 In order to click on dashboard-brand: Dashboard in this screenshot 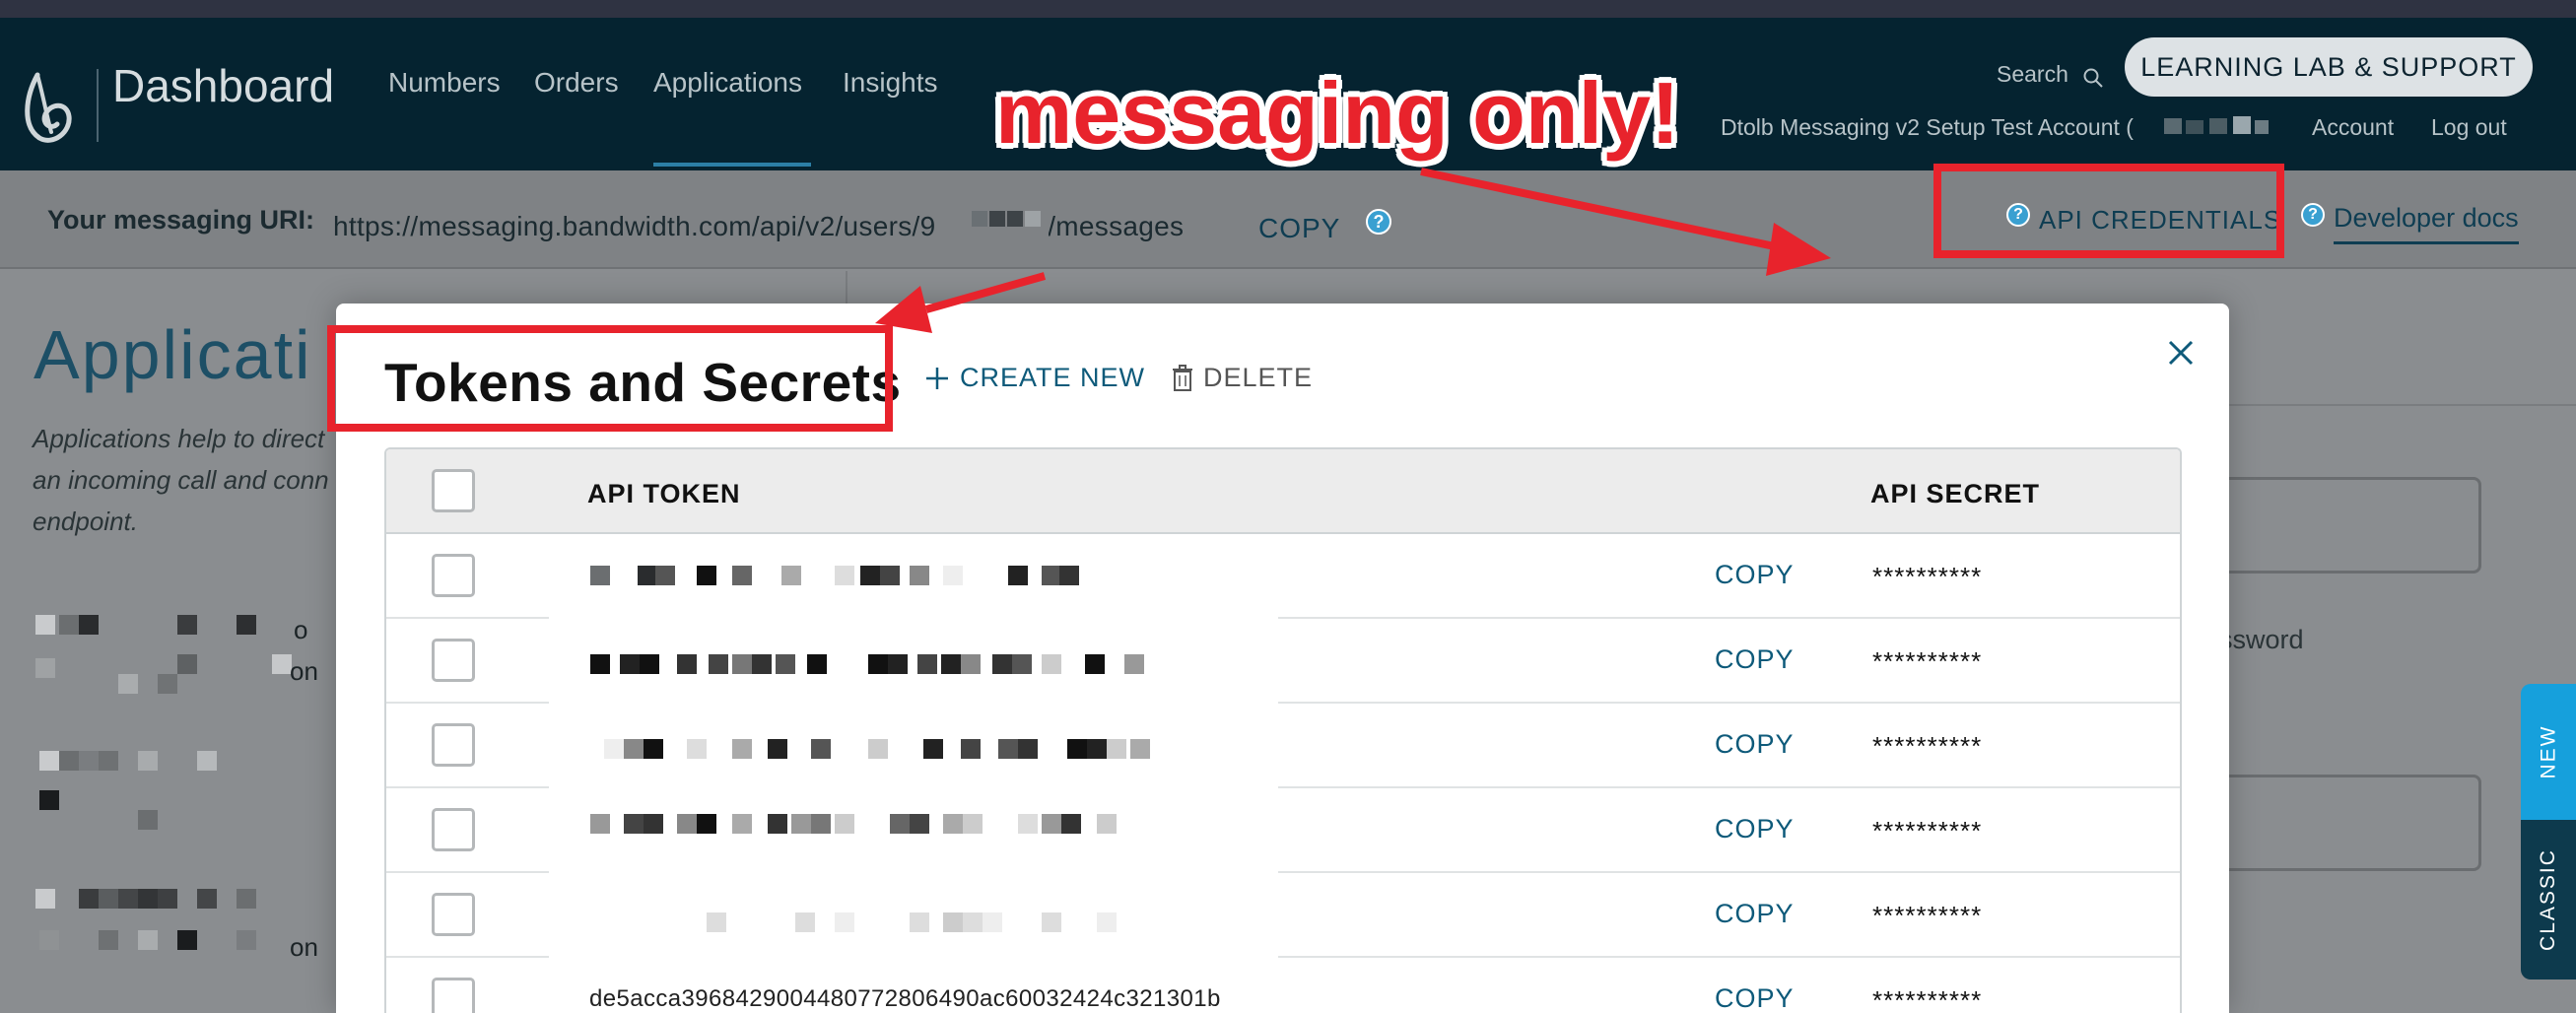, I will do `click(223, 85)`.